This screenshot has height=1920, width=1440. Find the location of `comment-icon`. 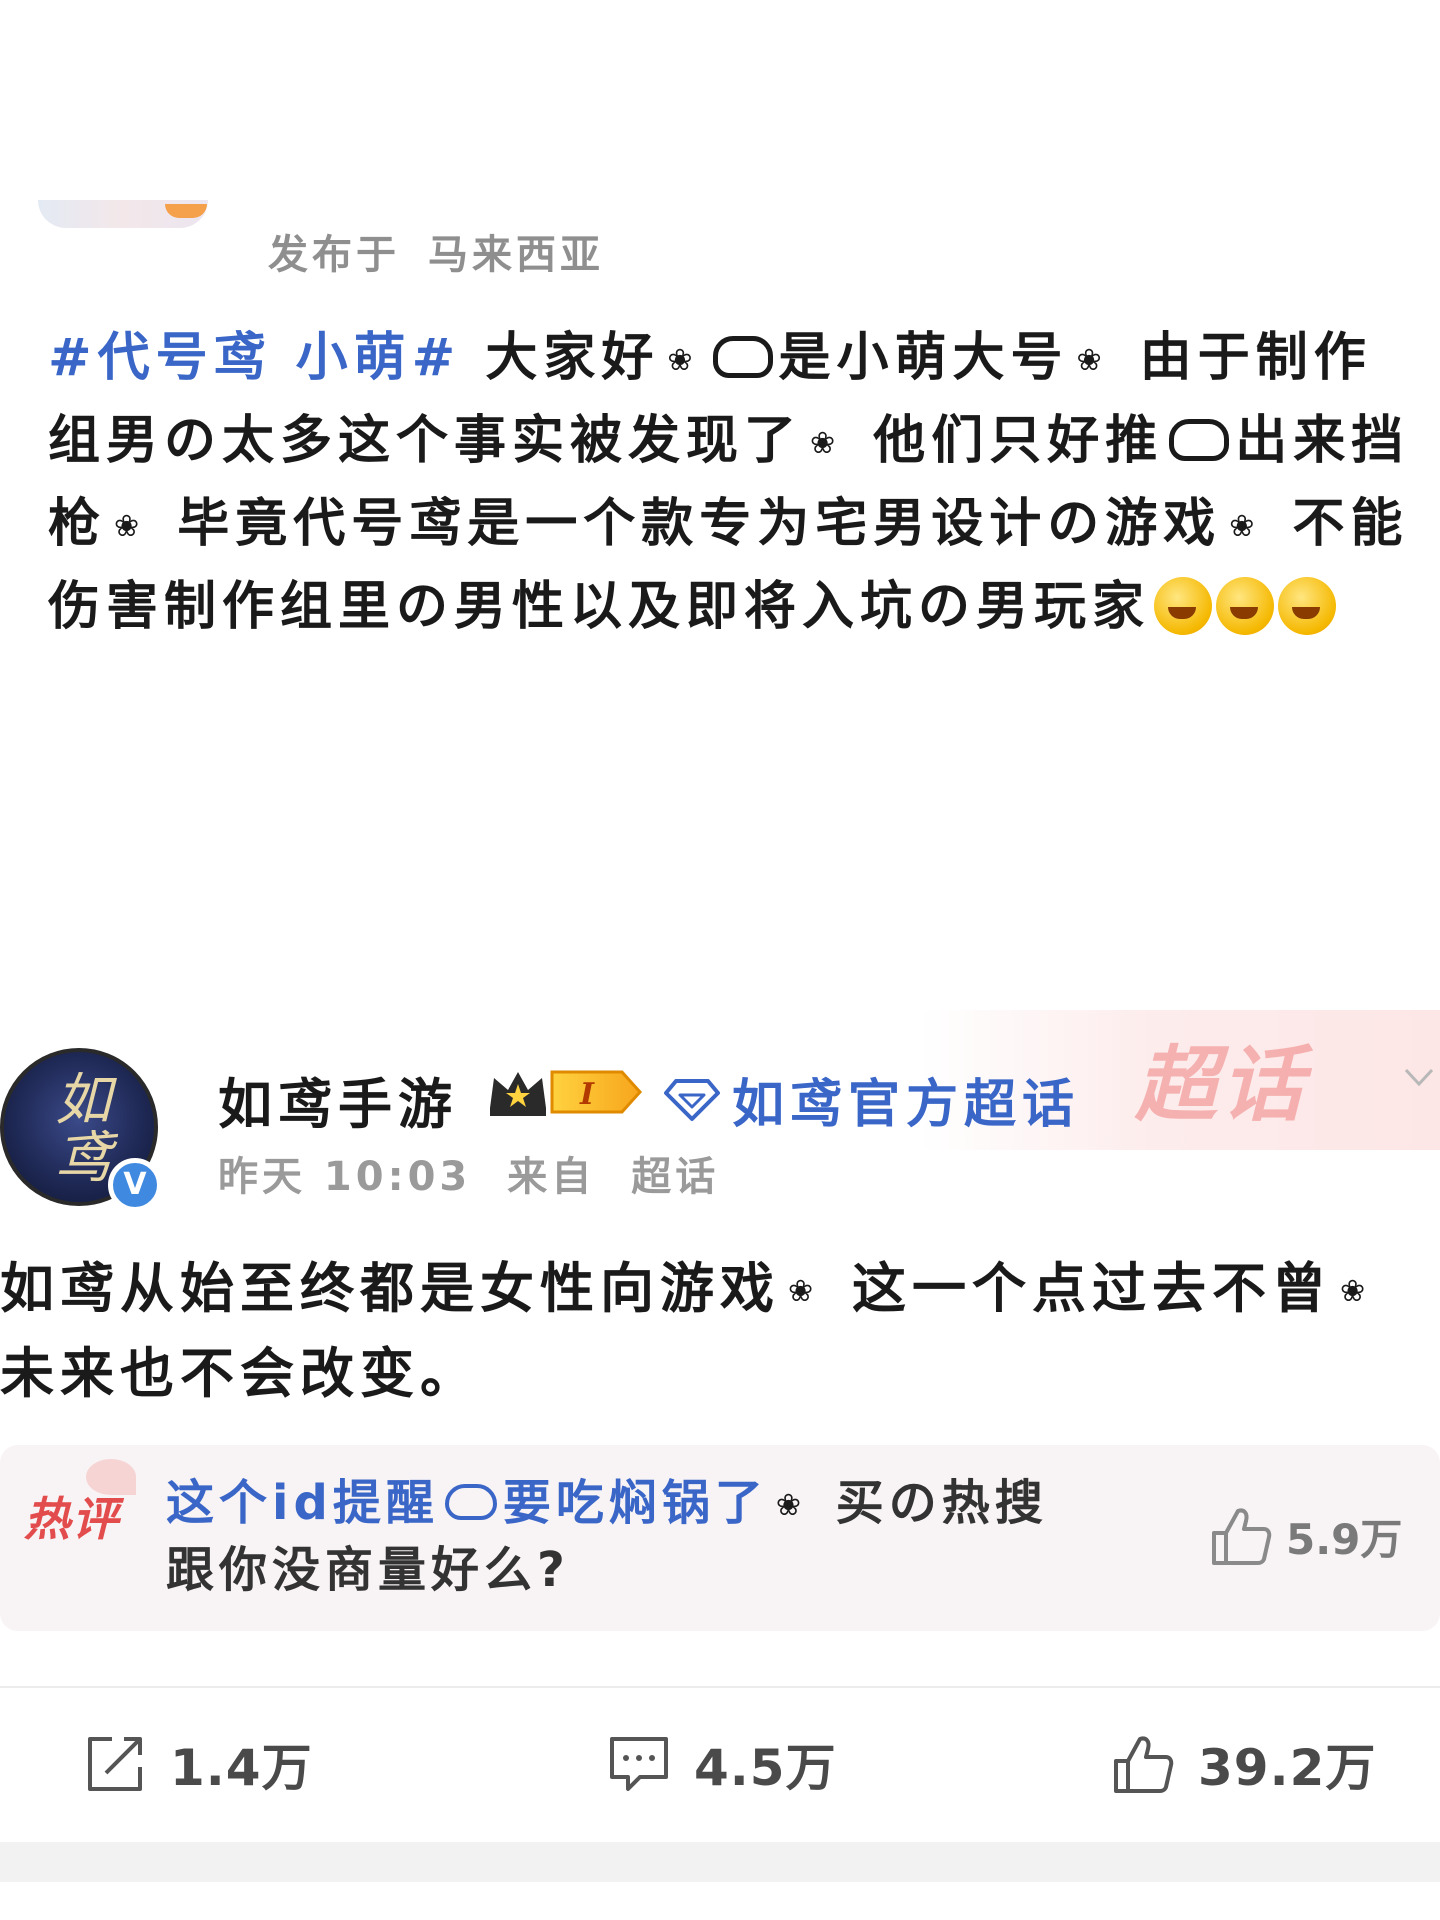

comment-icon is located at coordinates (639, 1764).